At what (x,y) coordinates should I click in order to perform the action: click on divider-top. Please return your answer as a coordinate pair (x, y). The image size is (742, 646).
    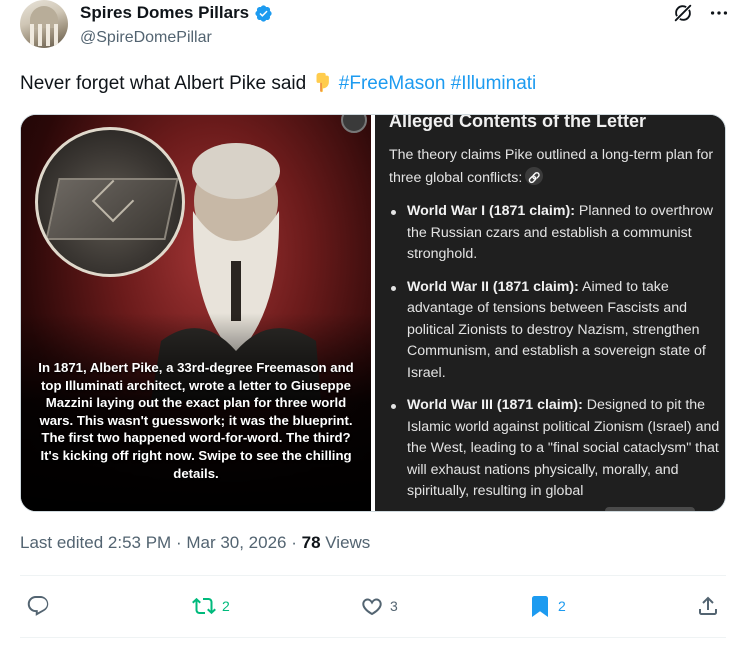
    Looking at the image, I should click on (373, 575).